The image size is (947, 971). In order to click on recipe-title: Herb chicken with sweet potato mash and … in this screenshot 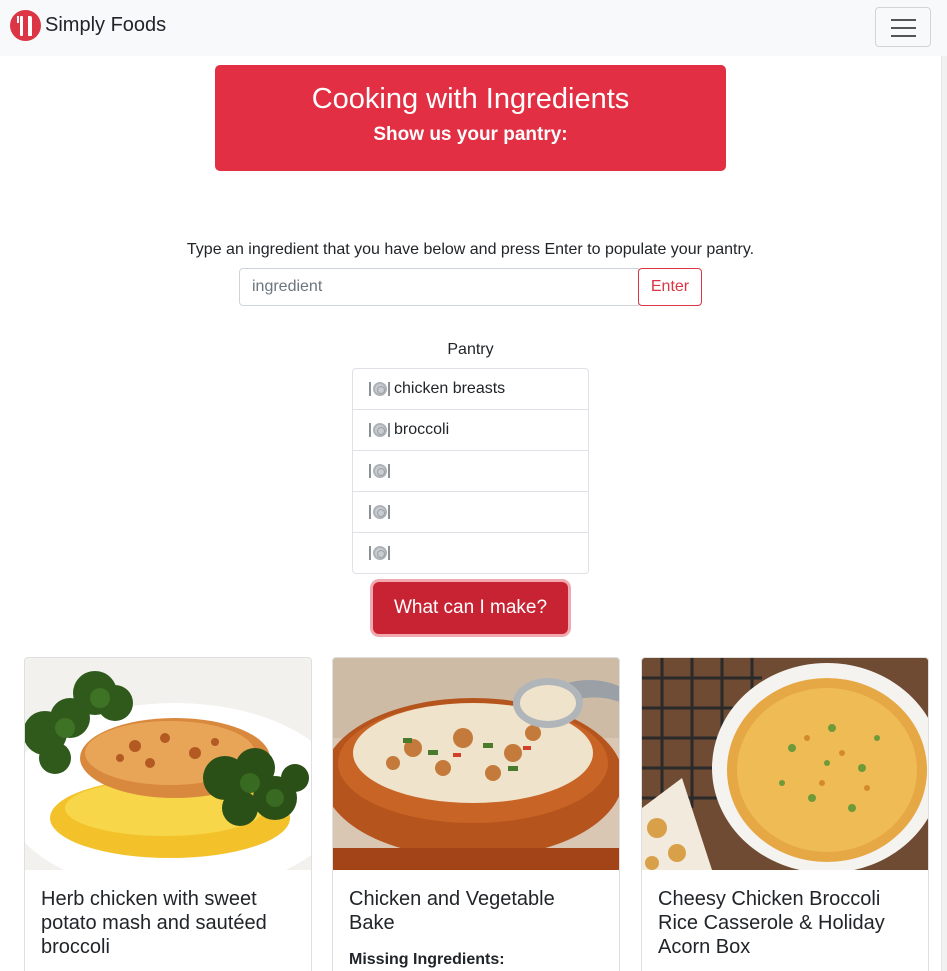, I will do `click(169, 923)`.